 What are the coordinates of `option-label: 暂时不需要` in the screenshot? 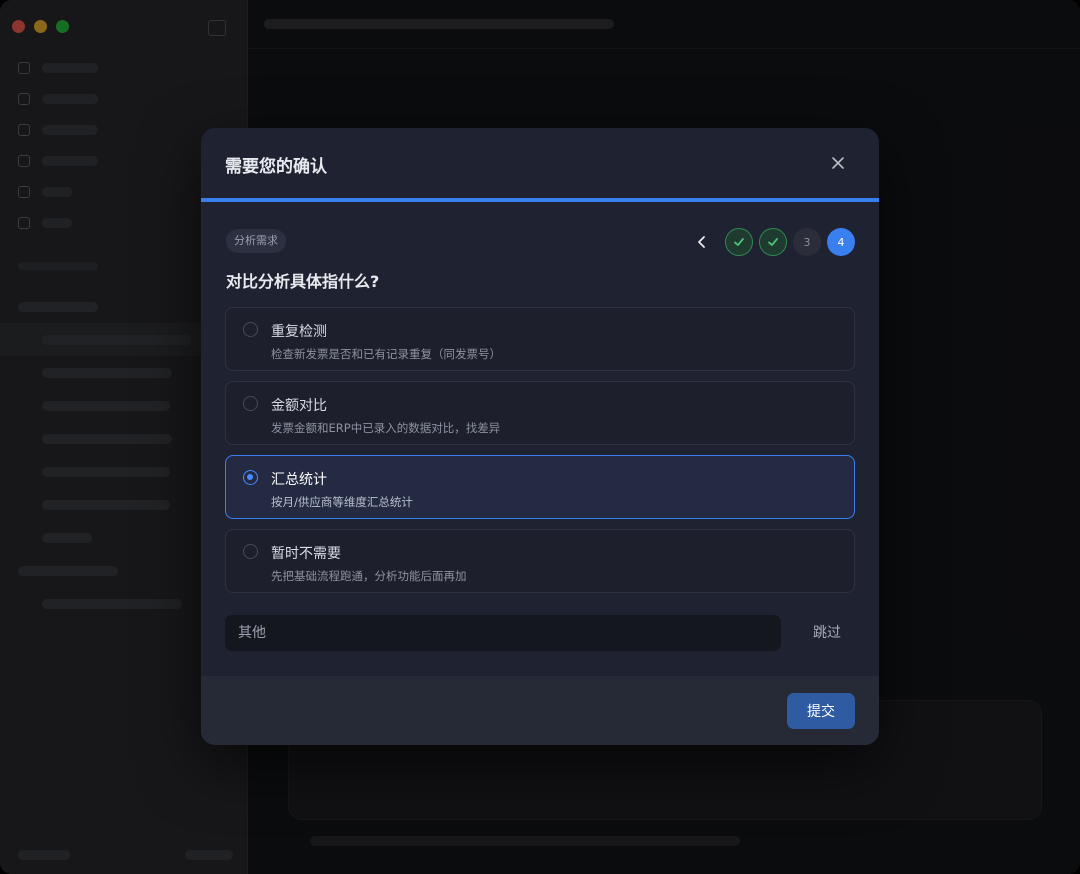 It's located at (306, 554).